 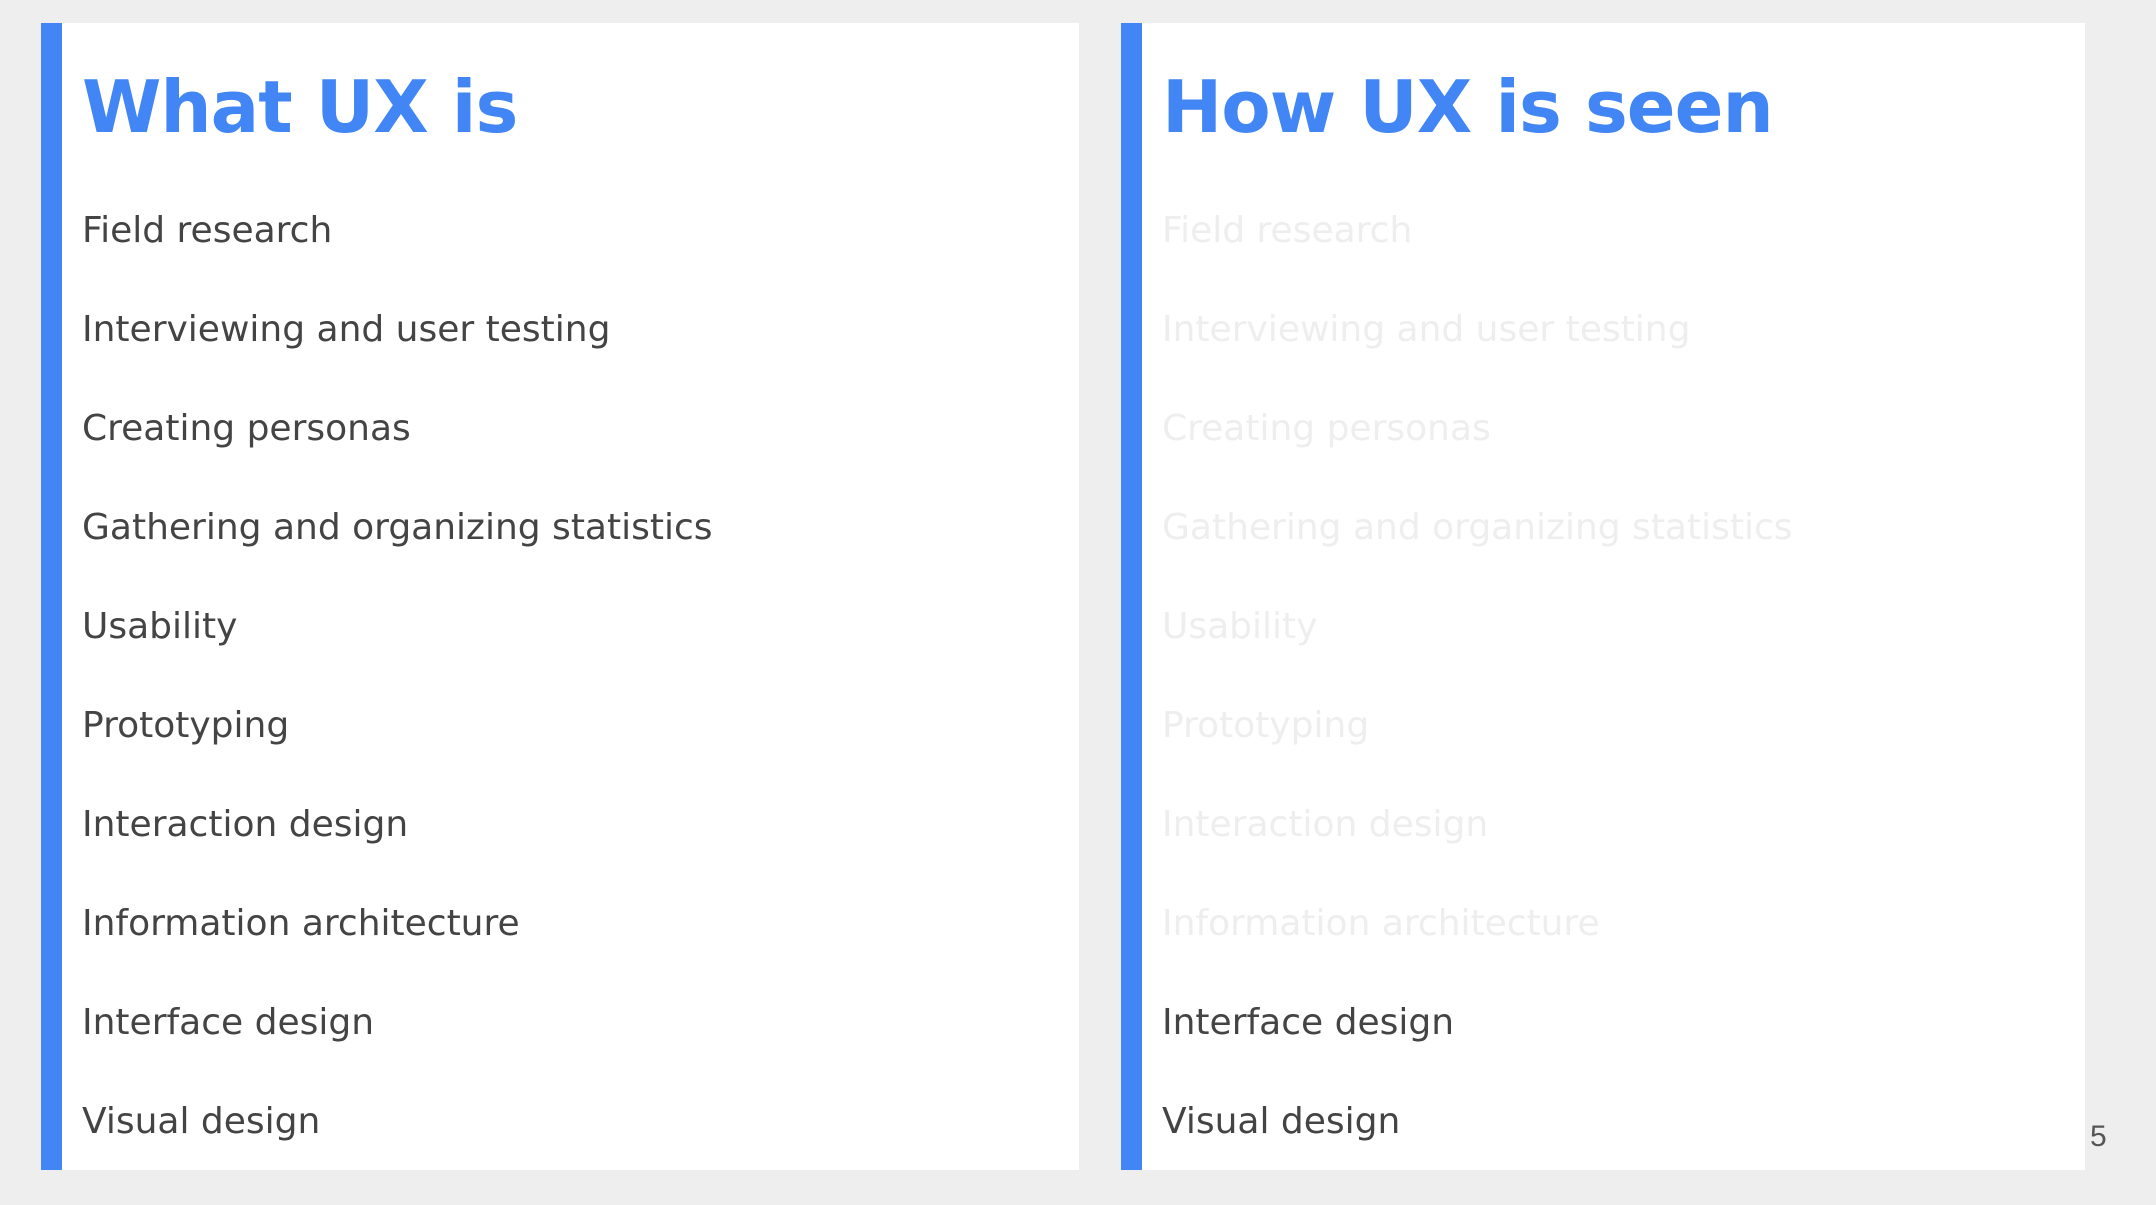 What do you see at coordinates (300, 107) in the screenshot?
I see `panel-title: What UX is` at bounding box center [300, 107].